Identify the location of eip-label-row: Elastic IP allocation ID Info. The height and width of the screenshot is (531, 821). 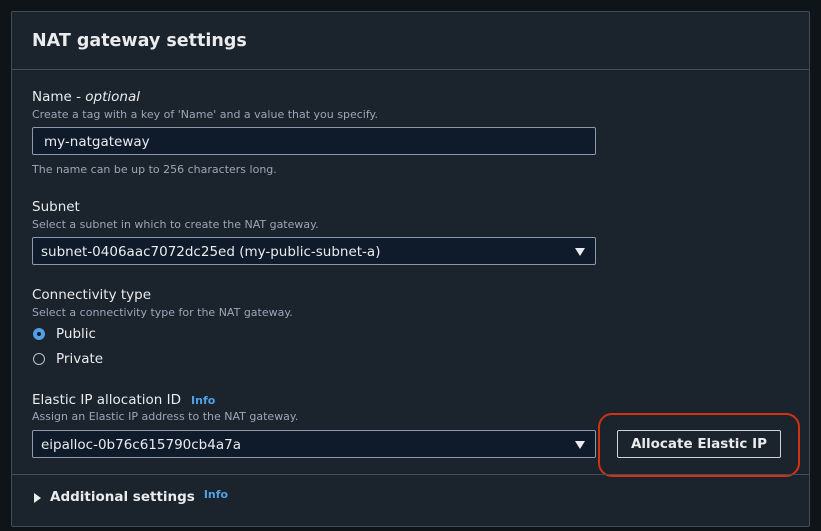
(123, 400).